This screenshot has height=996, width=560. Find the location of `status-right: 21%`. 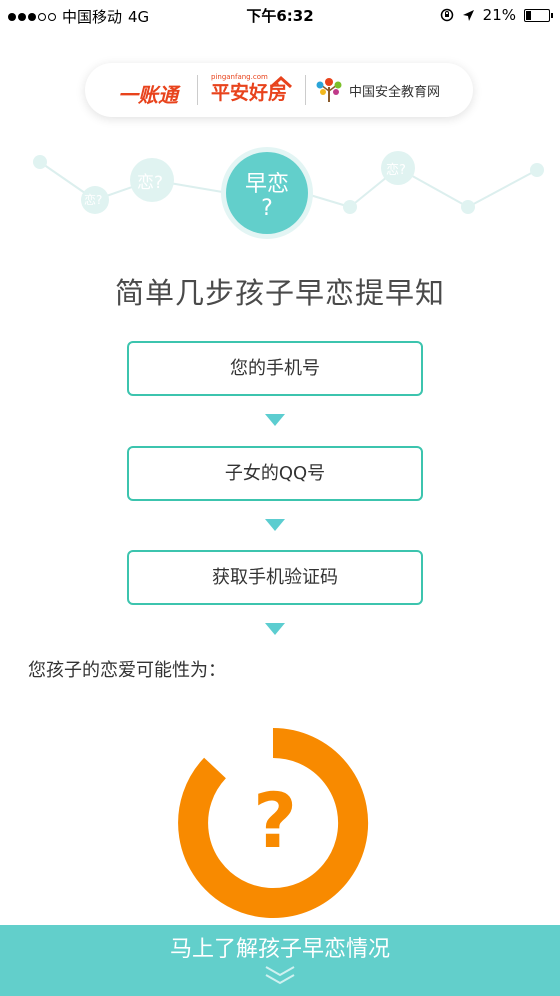

status-right: 21% is located at coordinates (496, 15).